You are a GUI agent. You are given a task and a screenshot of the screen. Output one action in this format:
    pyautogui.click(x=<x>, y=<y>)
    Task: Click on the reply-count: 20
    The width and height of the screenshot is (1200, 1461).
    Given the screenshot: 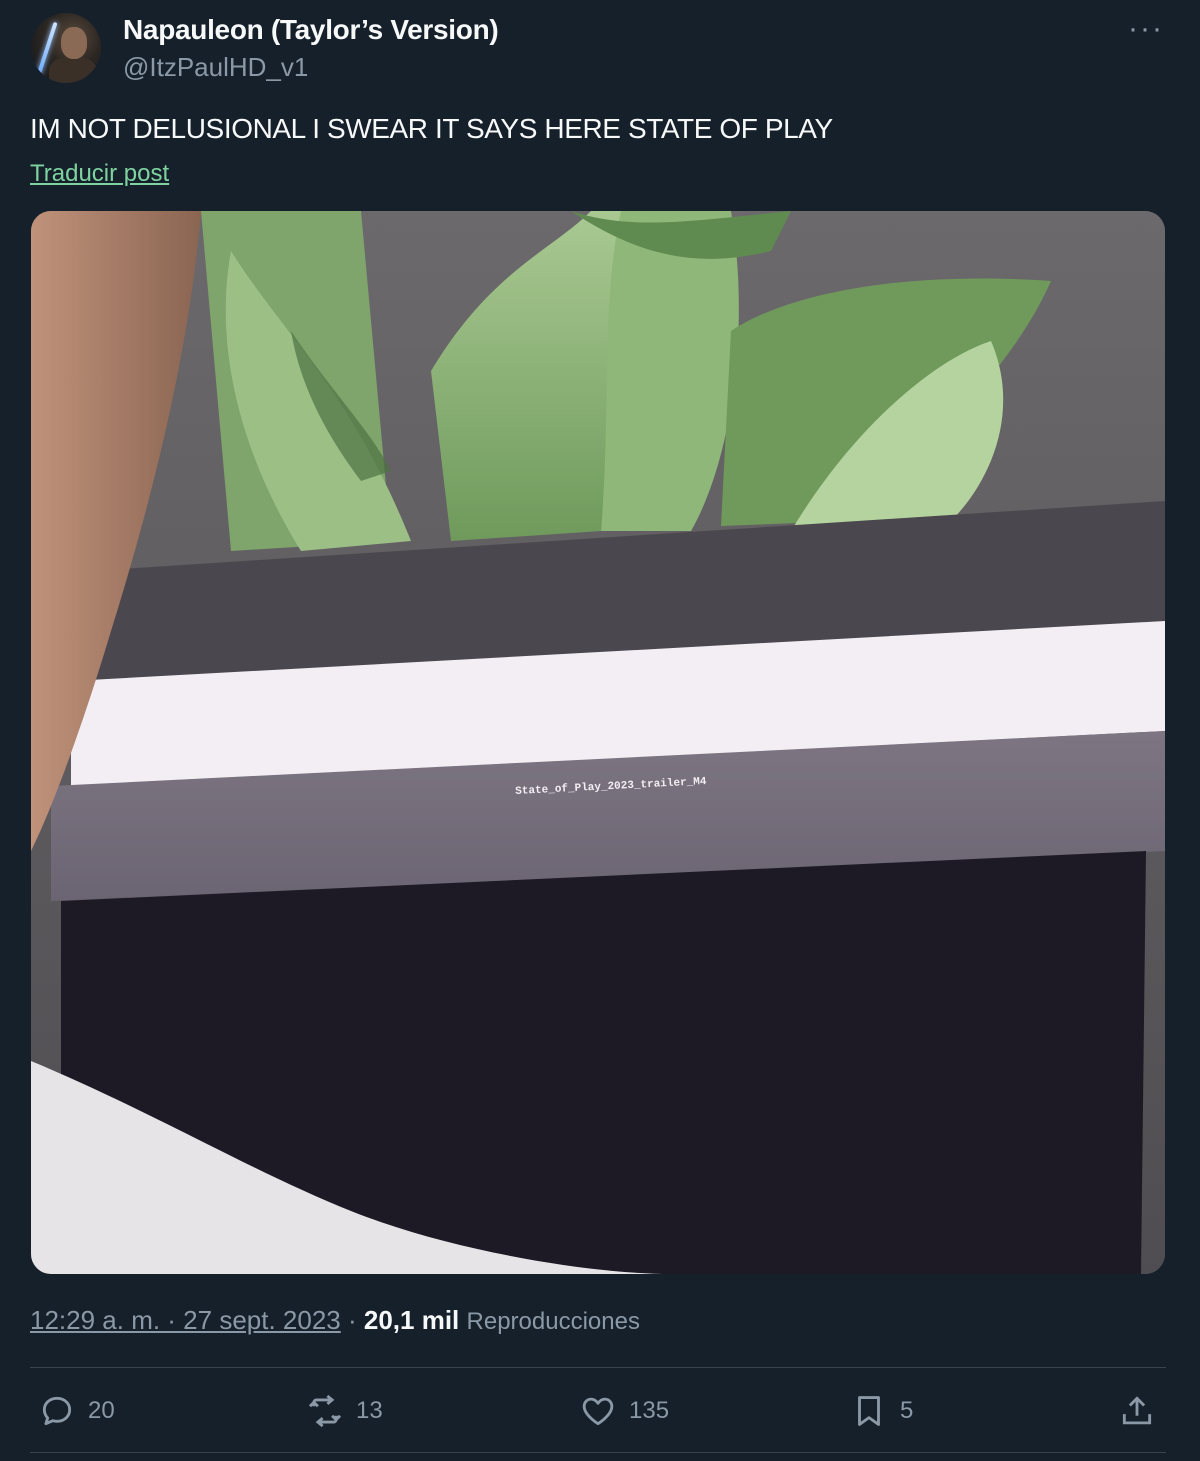 What is the action you would take?
    pyautogui.click(x=101, y=1410)
    